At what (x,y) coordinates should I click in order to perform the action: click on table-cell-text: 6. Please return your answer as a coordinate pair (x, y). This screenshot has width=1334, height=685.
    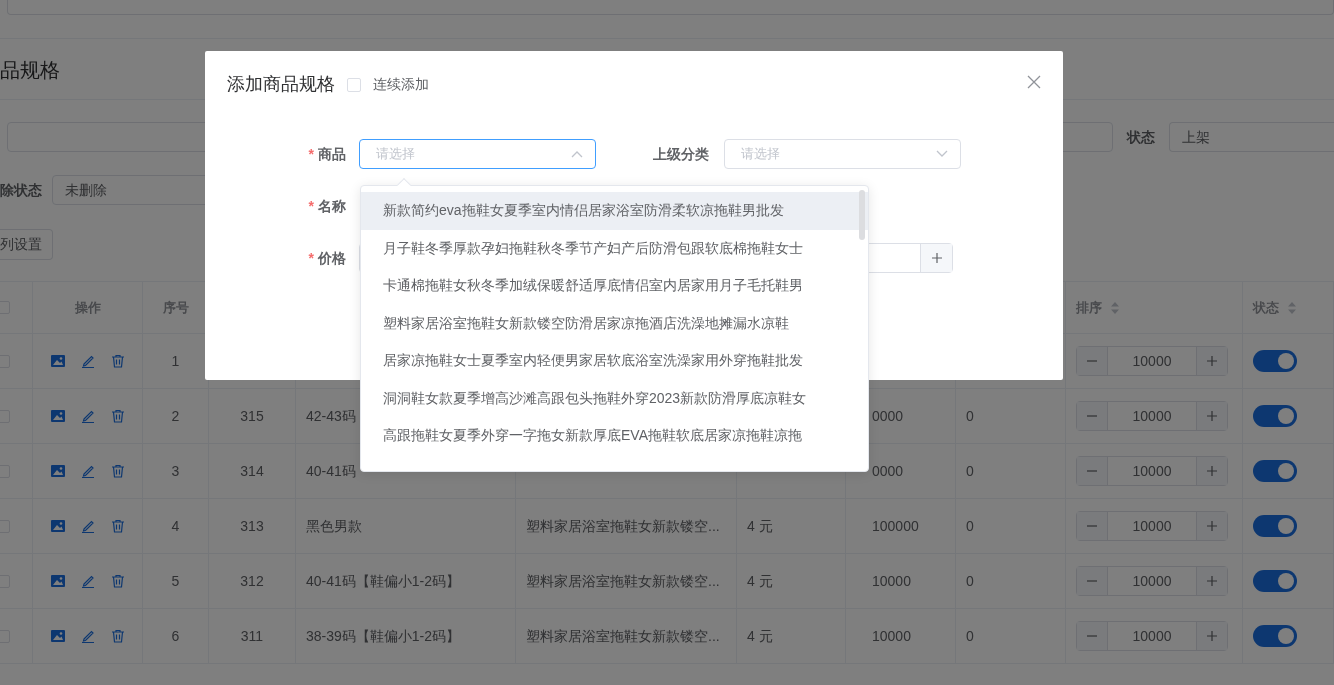
    Looking at the image, I should click on (175, 636).